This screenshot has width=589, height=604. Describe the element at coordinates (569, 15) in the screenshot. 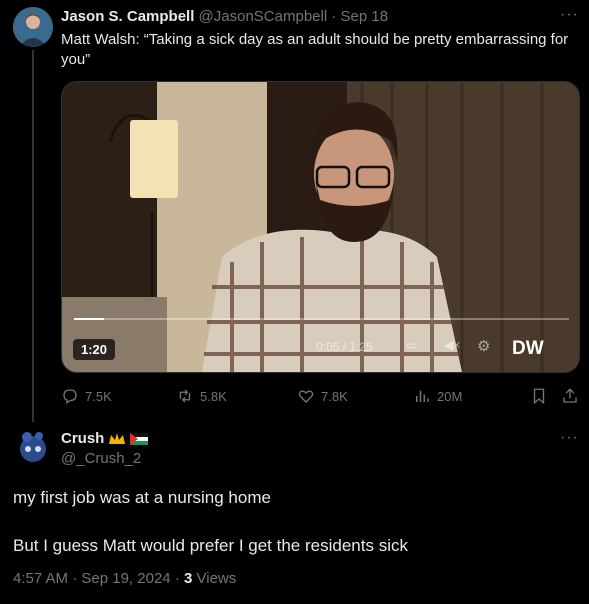

I see `more-options-icon: ···` at that location.